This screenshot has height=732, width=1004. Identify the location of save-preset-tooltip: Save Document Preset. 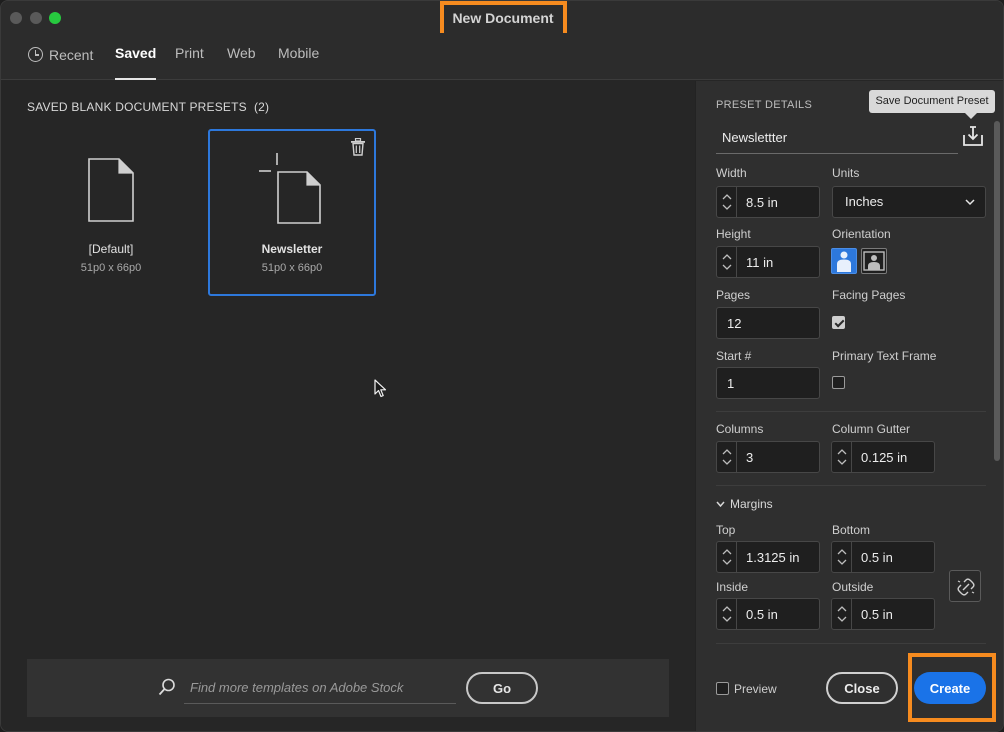
(932, 104).